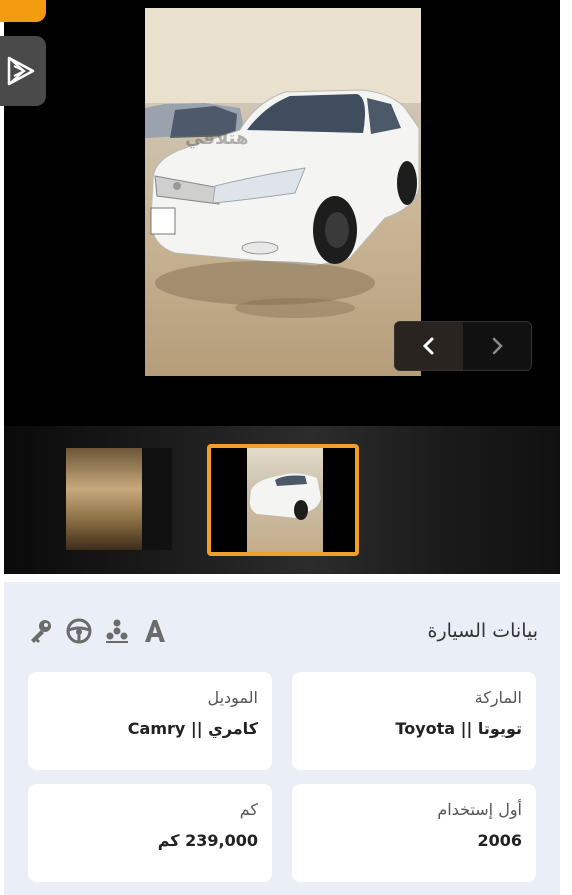 The image size is (572, 895). I want to click on first-use-value: 2006, so click(499, 840).